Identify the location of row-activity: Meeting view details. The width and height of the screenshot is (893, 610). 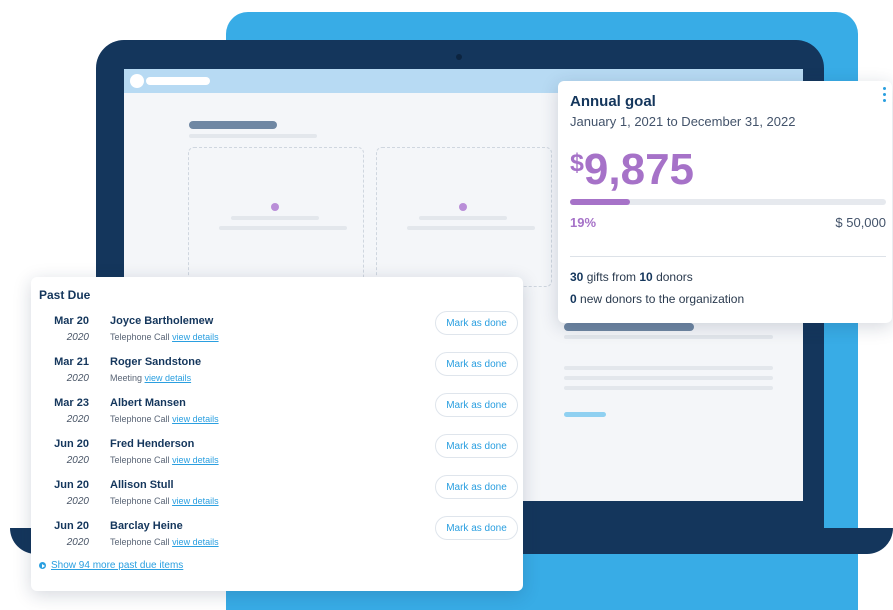
(150, 378).